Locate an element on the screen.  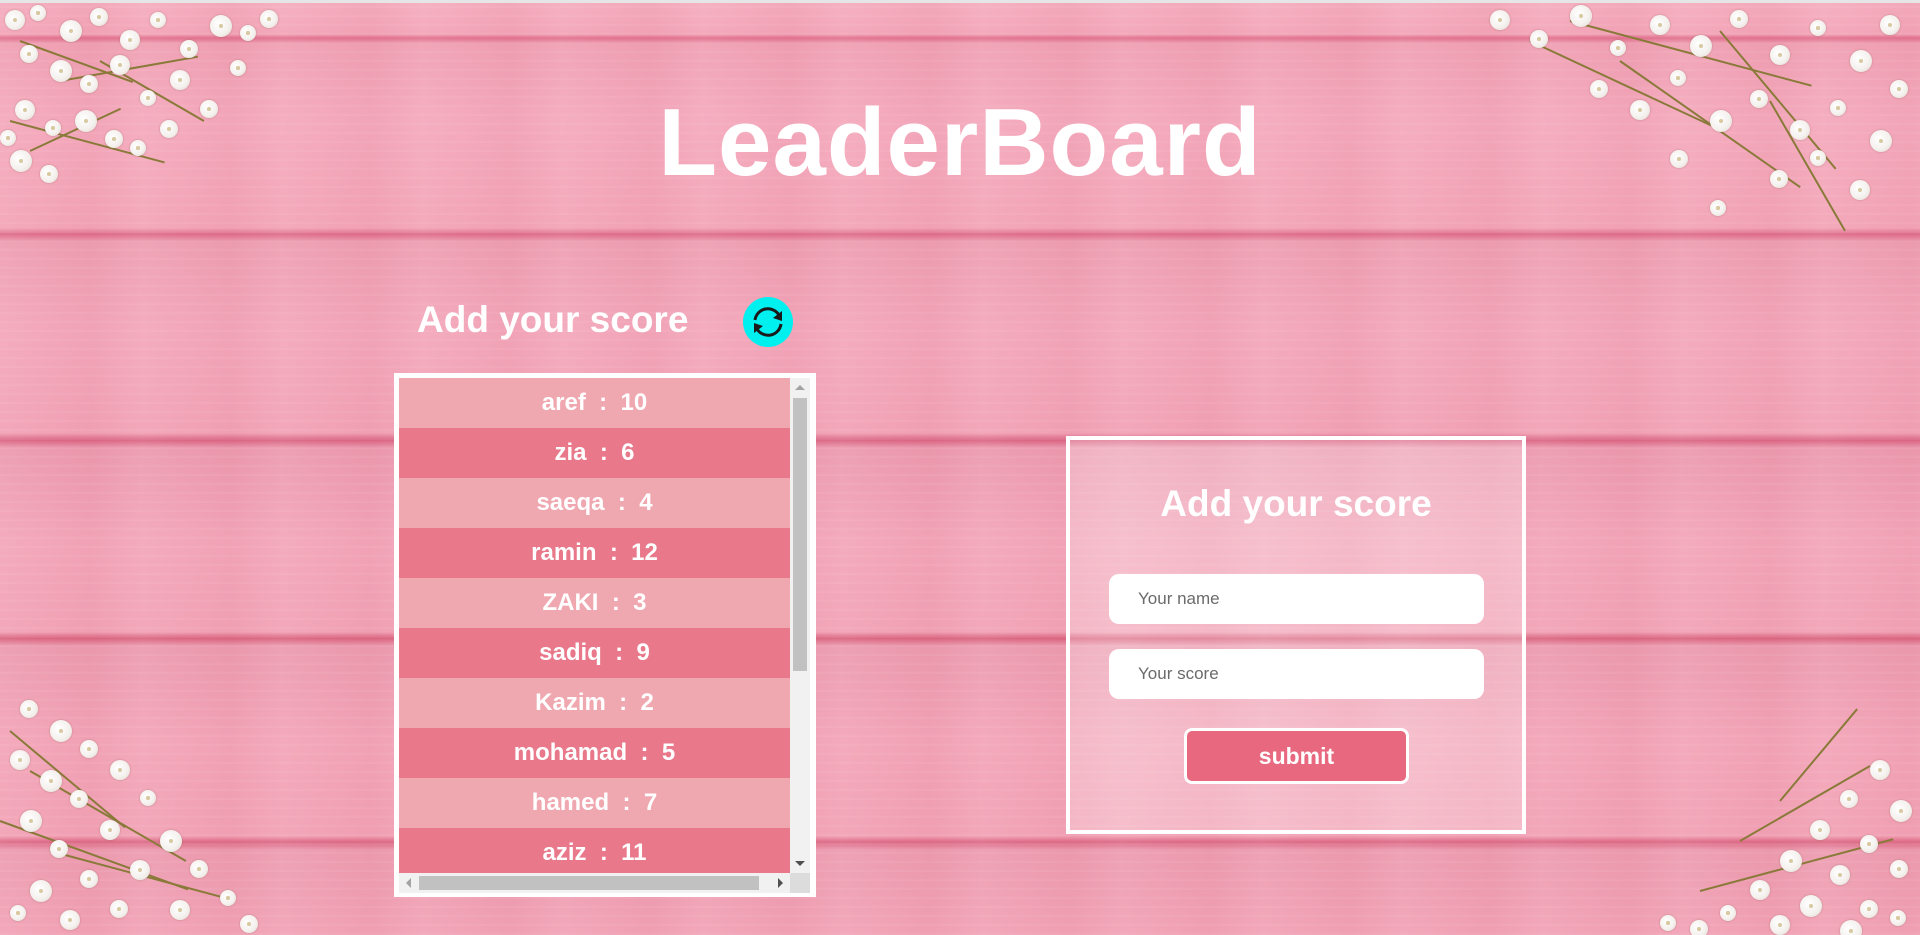
refresh-button is located at coordinates (768, 322).